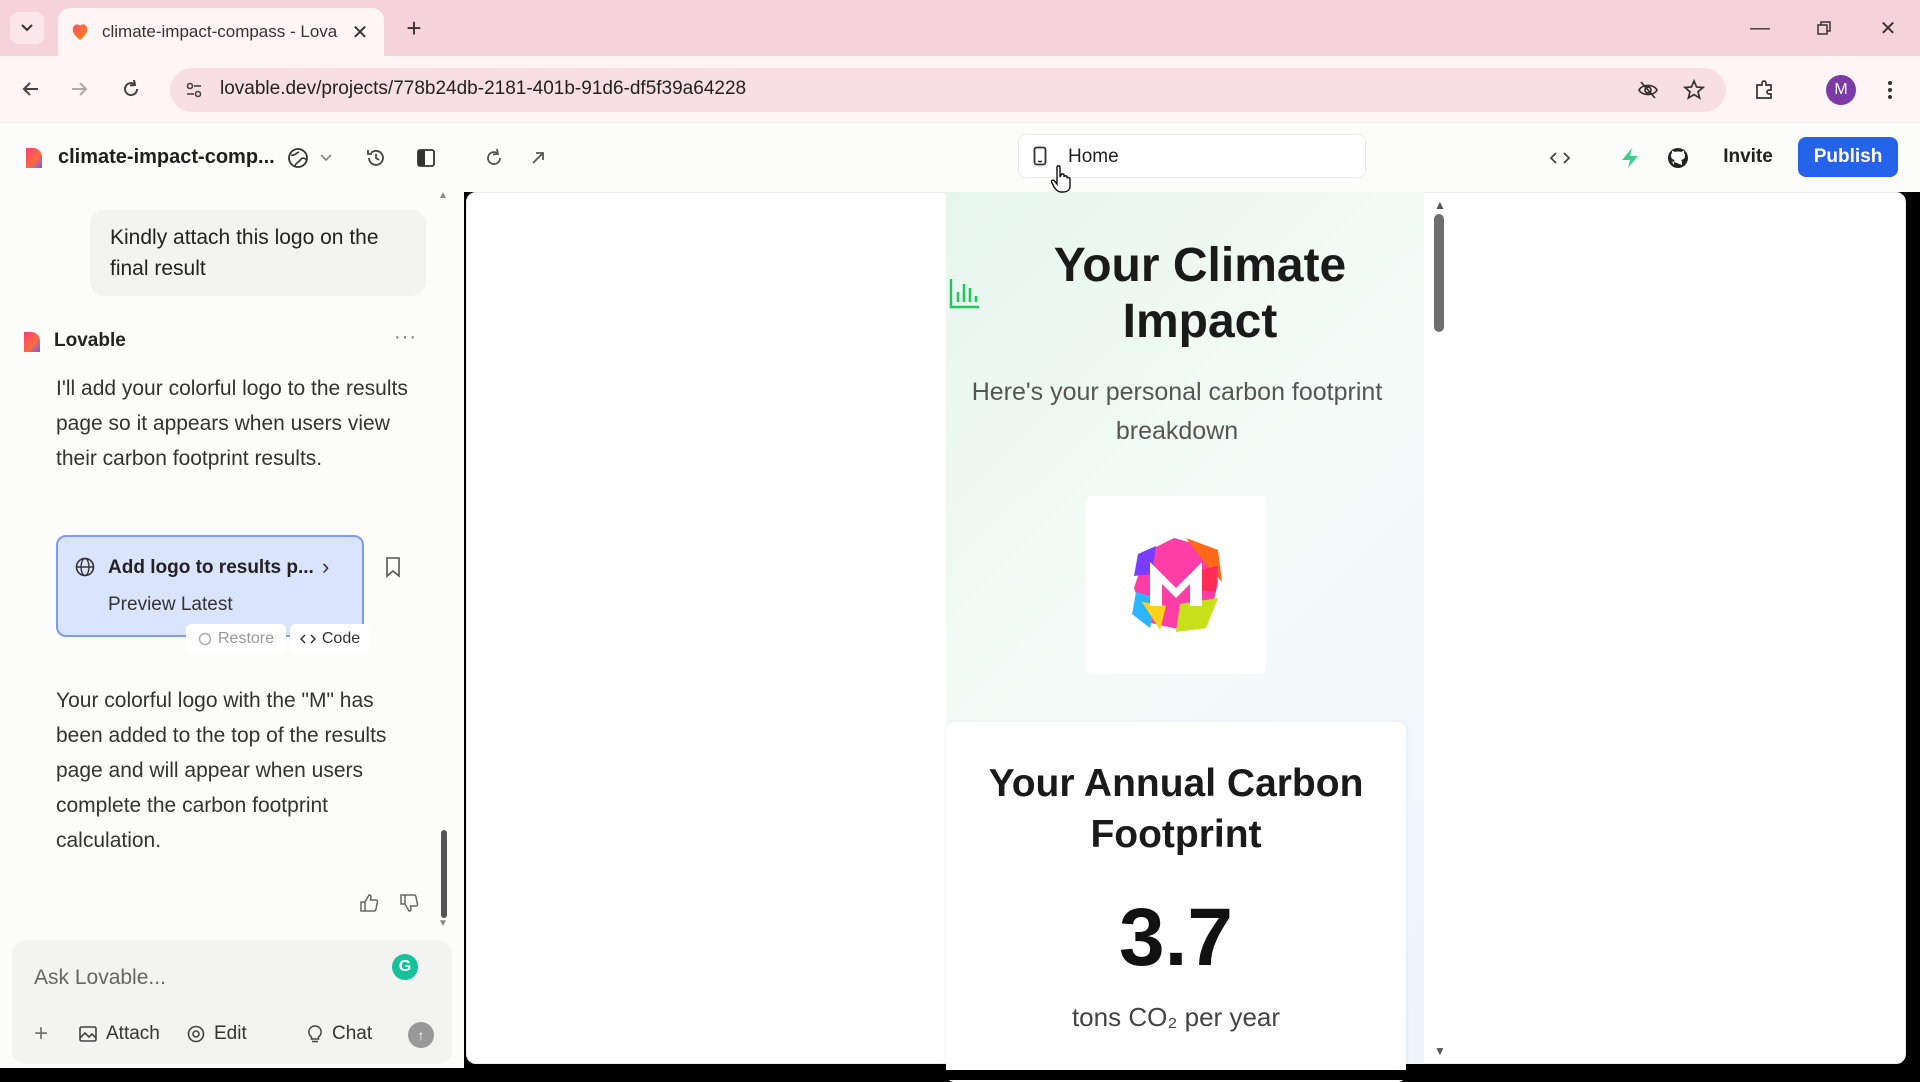  What do you see at coordinates (196, 1034) in the screenshot?
I see `target-icon` at bounding box center [196, 1034].